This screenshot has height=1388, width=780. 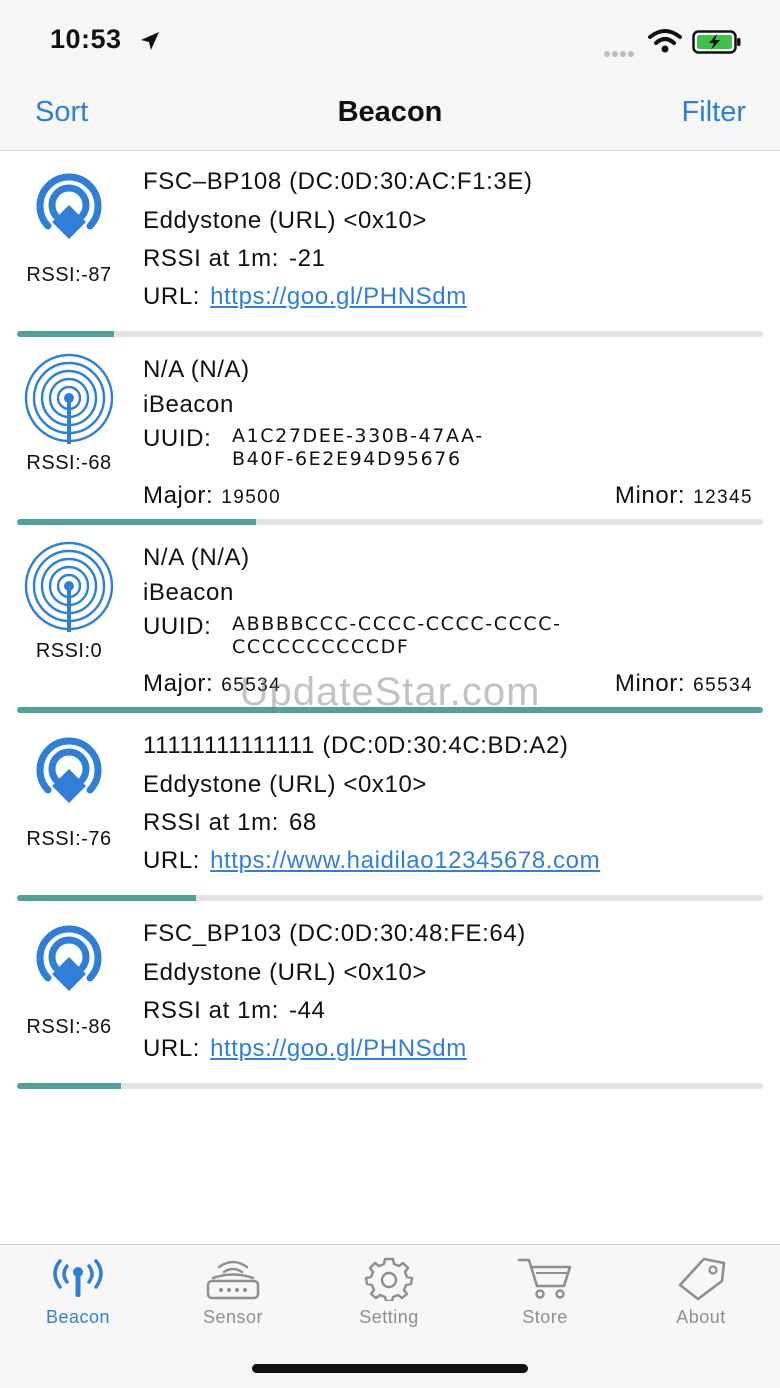 I want to click on uuid-value: ABBBBCCC-CCCC-CCCC-CCCC- CCCCCCCCCCDF, so click(x=397, y=636).